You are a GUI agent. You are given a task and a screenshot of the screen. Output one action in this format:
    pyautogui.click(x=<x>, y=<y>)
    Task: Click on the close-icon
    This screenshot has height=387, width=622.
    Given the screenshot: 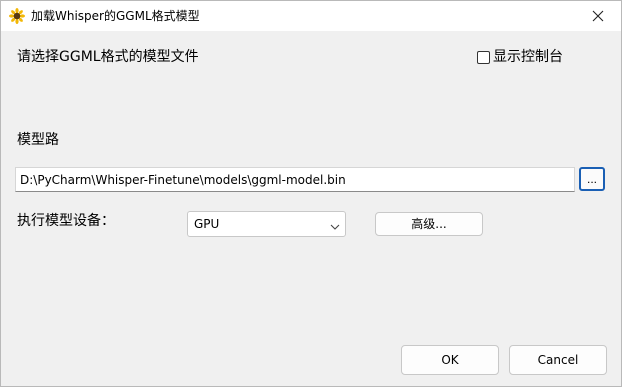 What is the action you would take?
    pyautogui.click(x=598, y=16)
    